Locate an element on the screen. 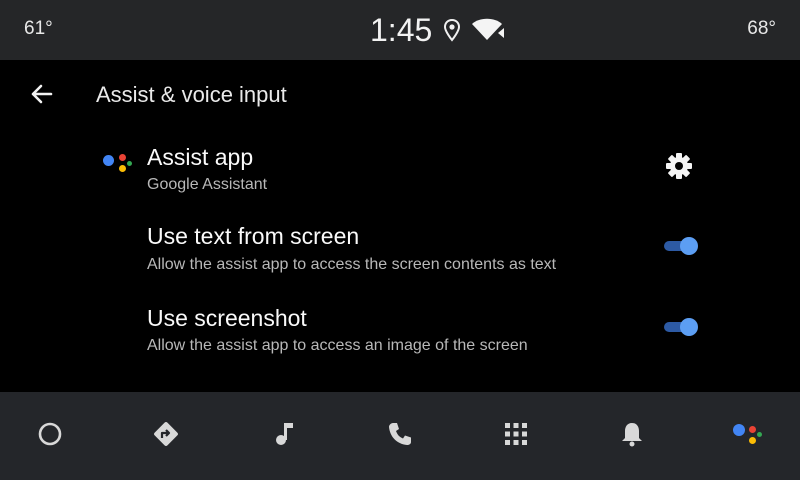  arrow-left-icon is located at coordinates (42, 94).